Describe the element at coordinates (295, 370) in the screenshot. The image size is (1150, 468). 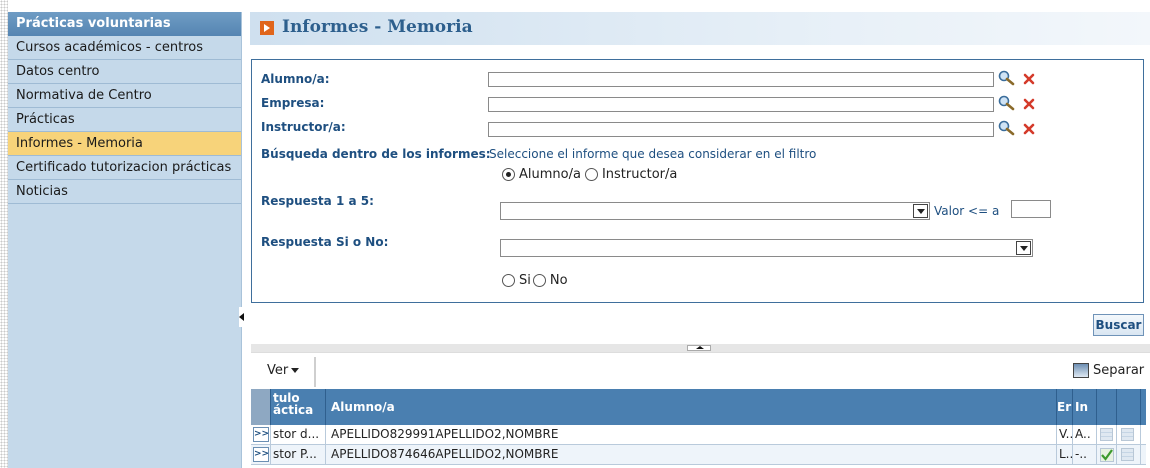
I see `caret-down-icon` at that location.